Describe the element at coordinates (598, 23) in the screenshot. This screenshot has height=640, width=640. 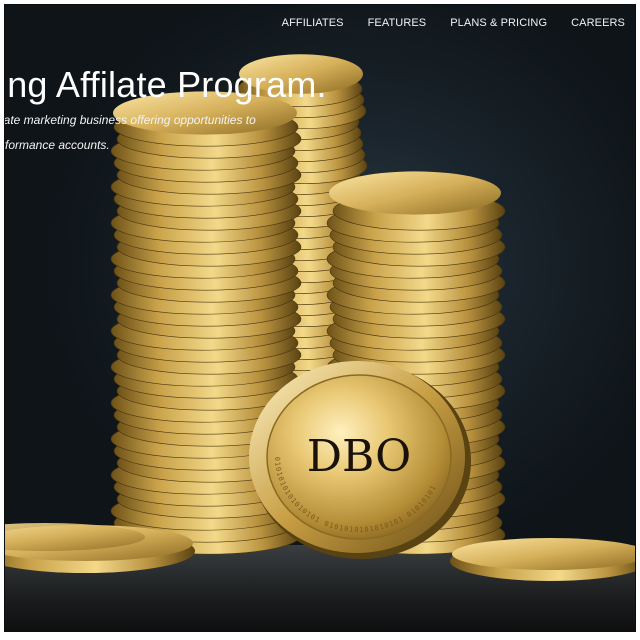
I see `nav-item-careers: CAREERS` at that location.